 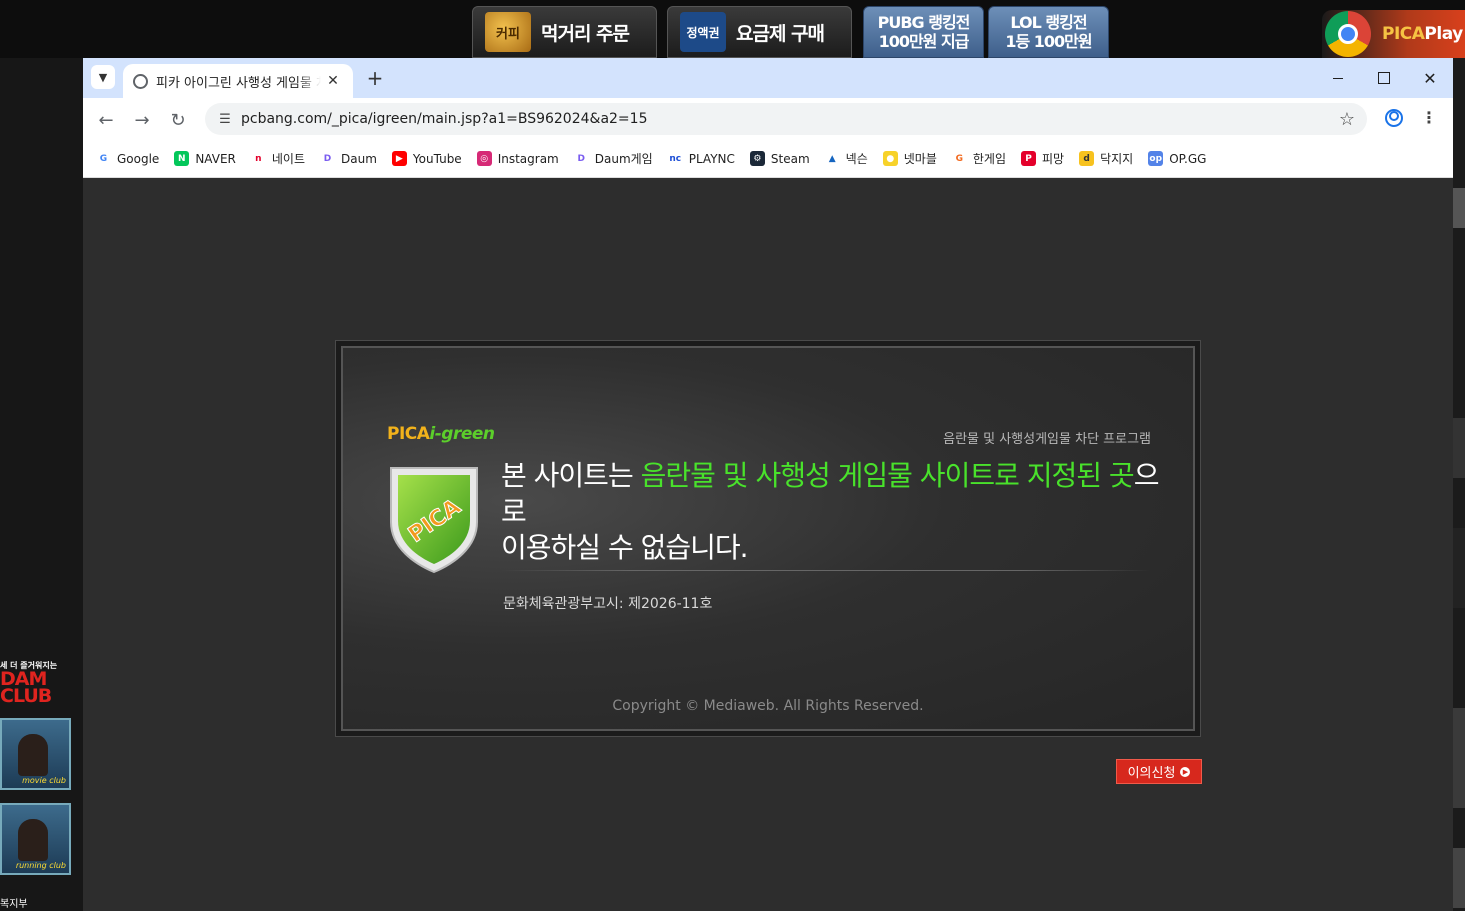 I want to click on steam-icon: ⚙, so click(x=757, y=158).